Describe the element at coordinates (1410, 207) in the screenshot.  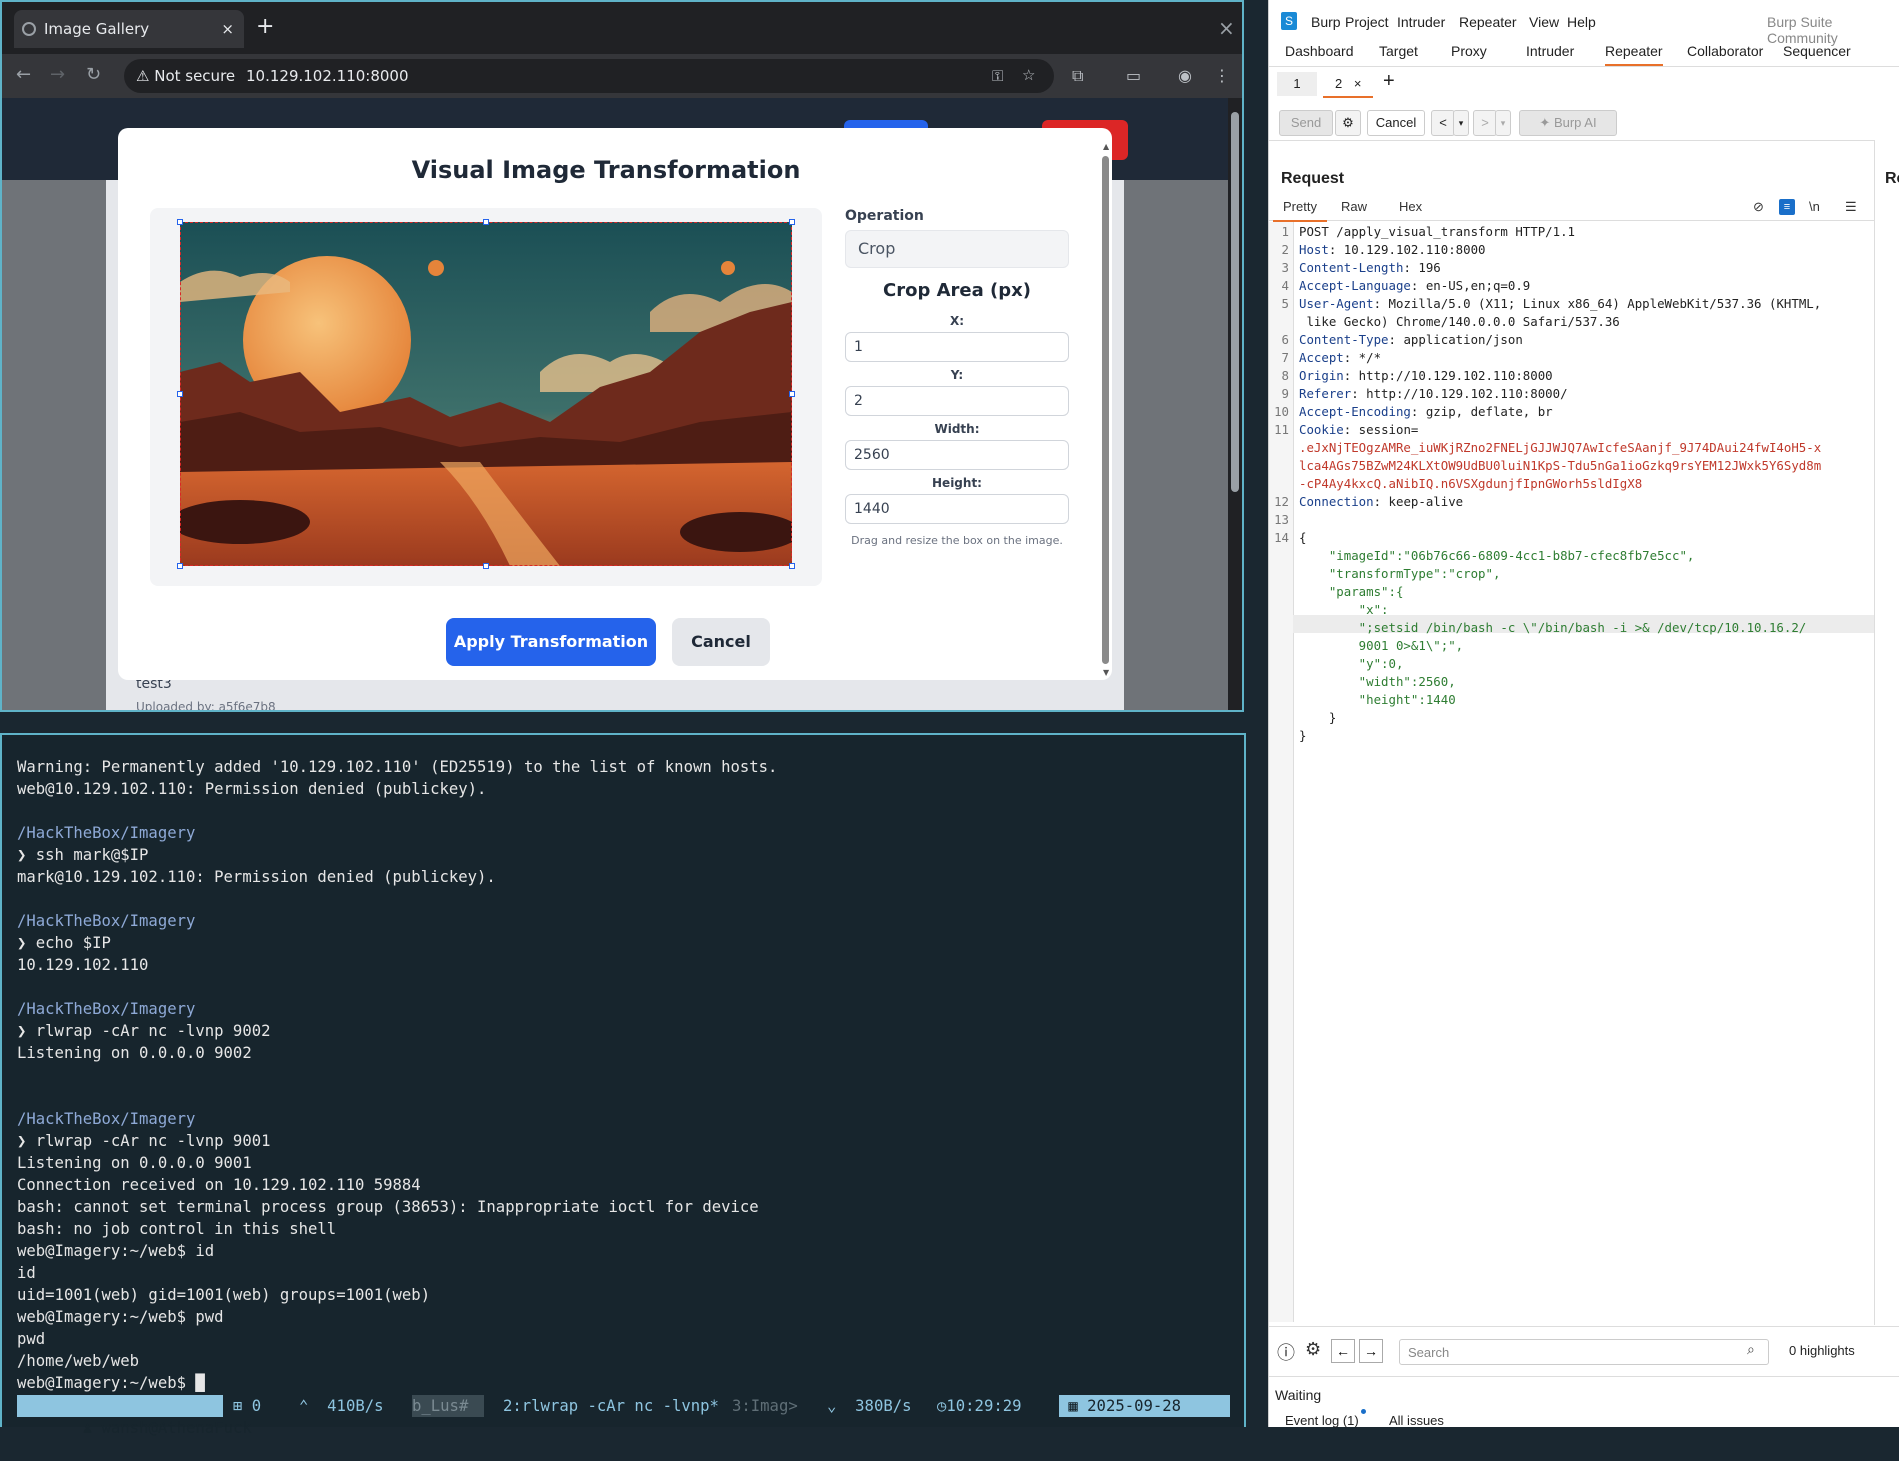
I see `hex-tab: Hex` at that location.